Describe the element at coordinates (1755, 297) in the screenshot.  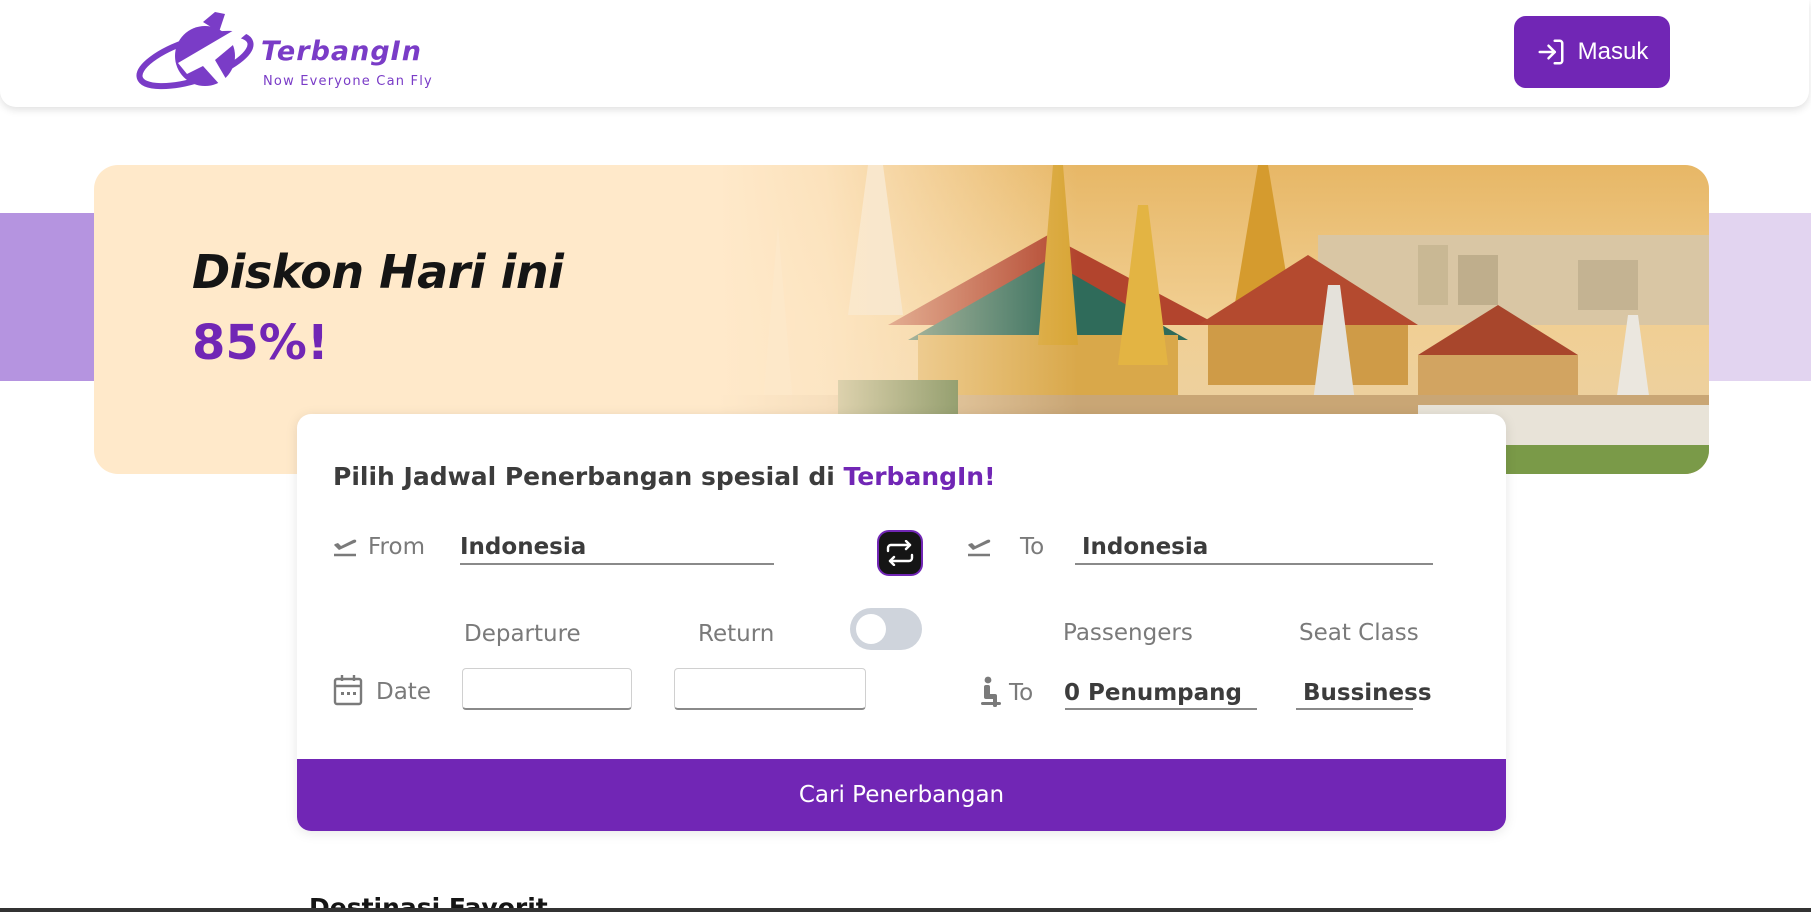
I see `hero-band-right` at that location.